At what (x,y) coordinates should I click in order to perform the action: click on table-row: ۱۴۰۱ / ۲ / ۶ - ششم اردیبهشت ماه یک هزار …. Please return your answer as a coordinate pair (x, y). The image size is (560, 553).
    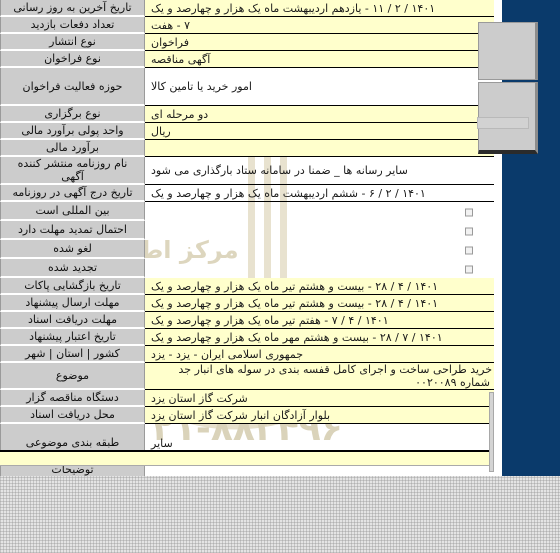
    Looking at the image, I should click on (247, 193).